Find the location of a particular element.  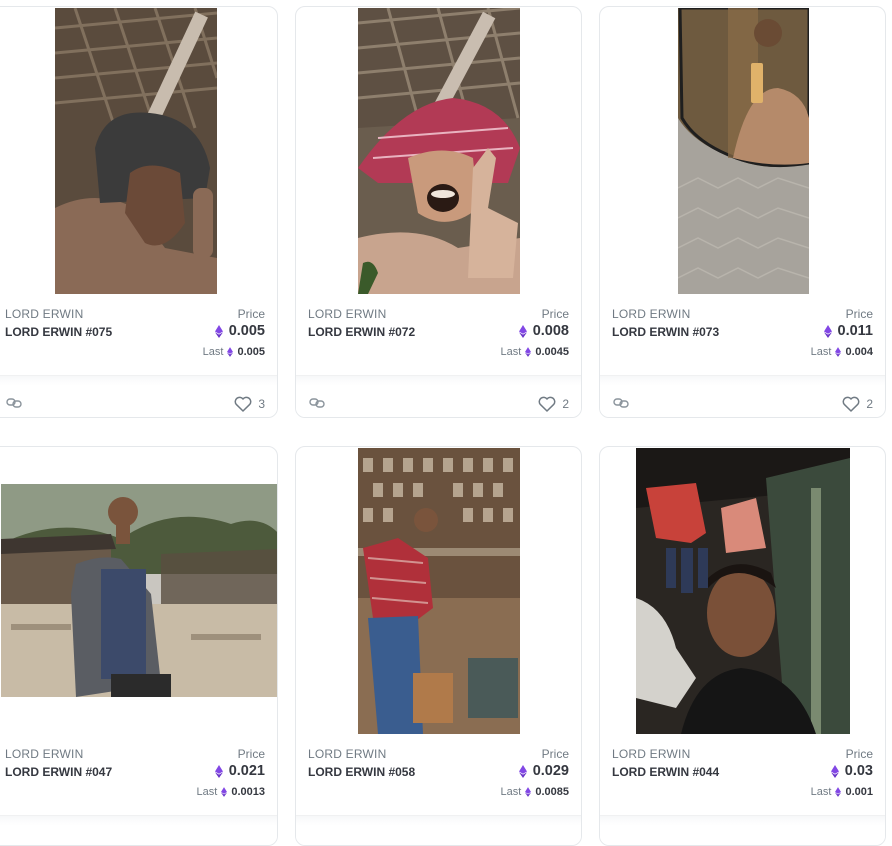

nft-name: LORD ERWIN #044 is located at coordinates (665, 772).